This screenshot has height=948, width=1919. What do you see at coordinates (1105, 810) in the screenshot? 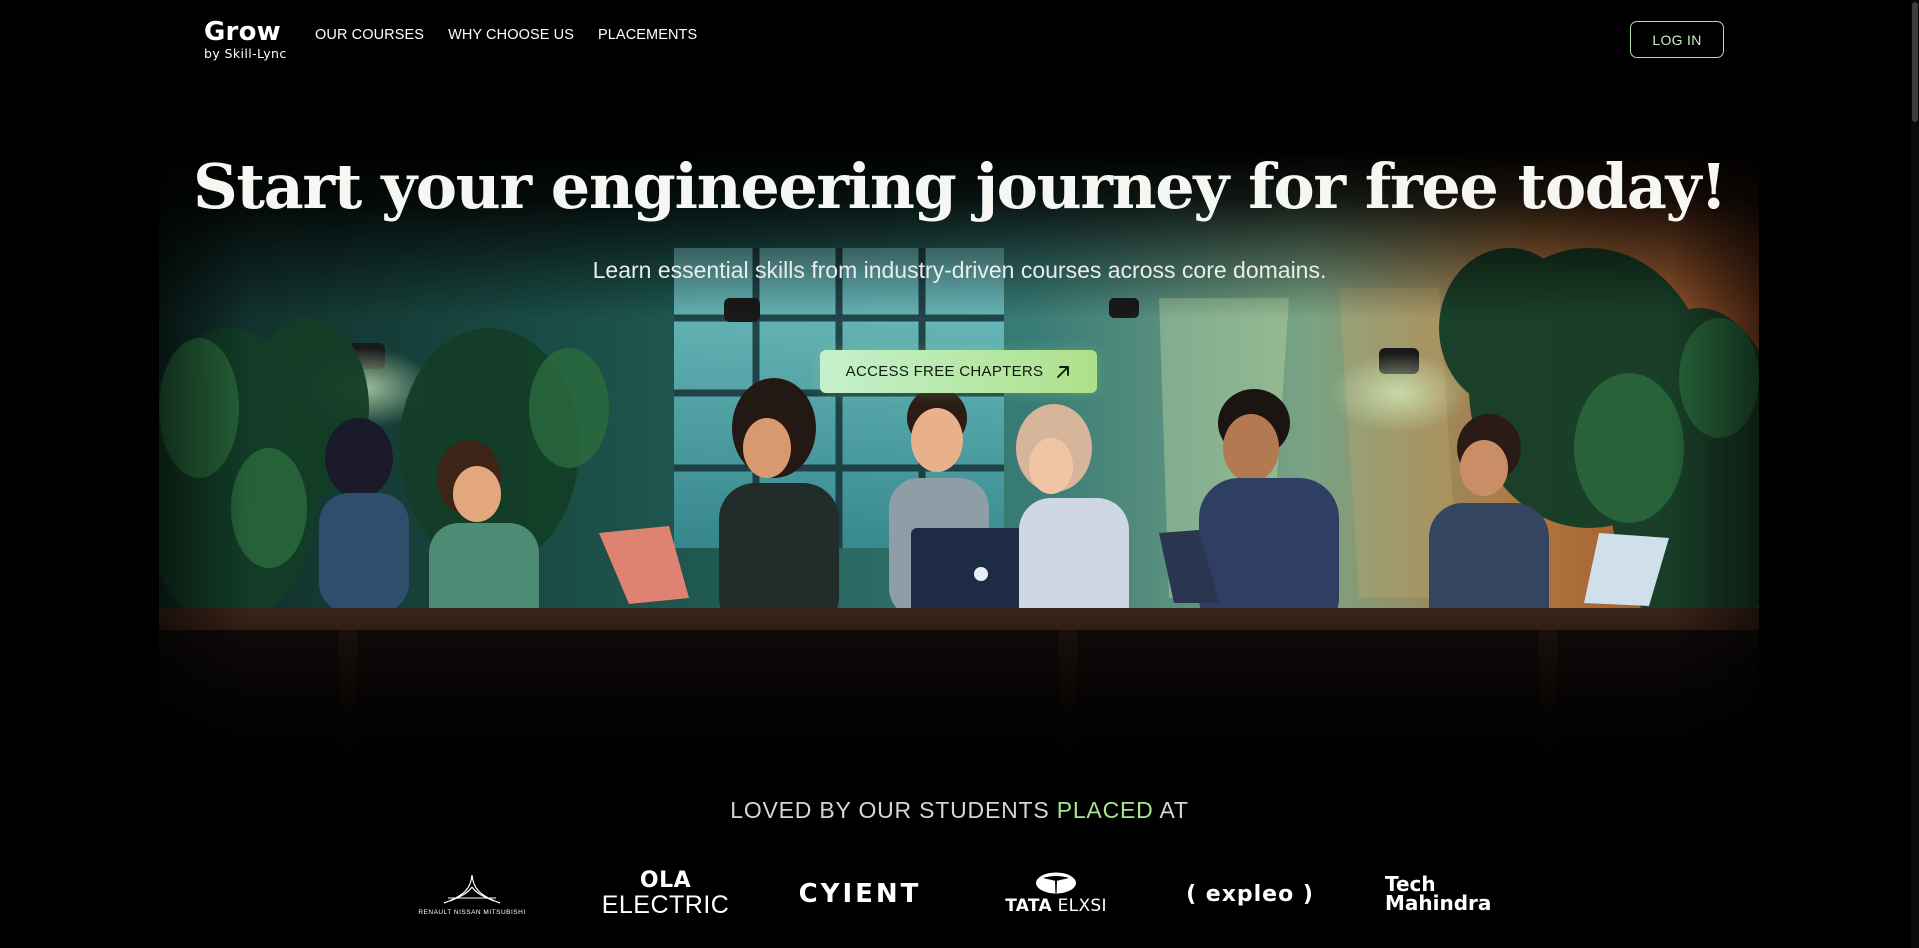
I see `placed-highlight: PLACED` at bounding box center [1105, 810].